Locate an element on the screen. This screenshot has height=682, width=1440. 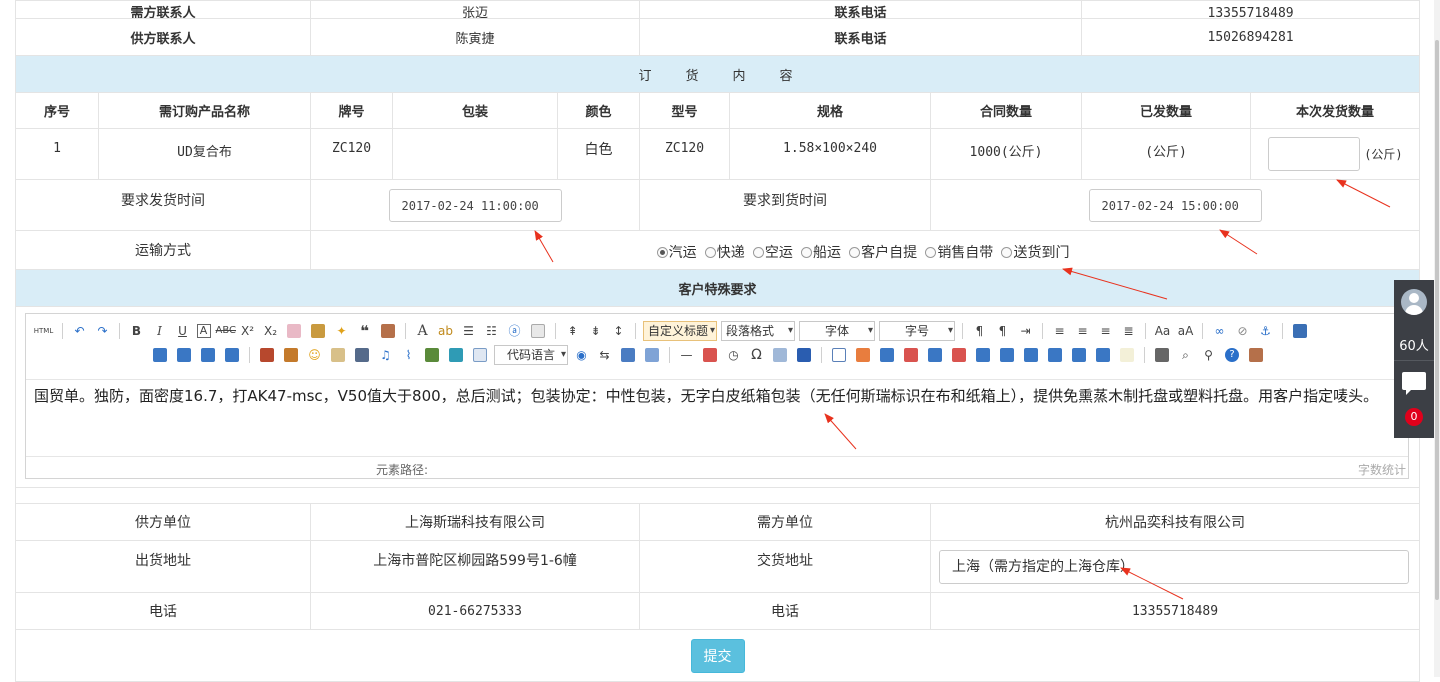
align-right-icon: ≡ is located at coordinates (1106, 331).